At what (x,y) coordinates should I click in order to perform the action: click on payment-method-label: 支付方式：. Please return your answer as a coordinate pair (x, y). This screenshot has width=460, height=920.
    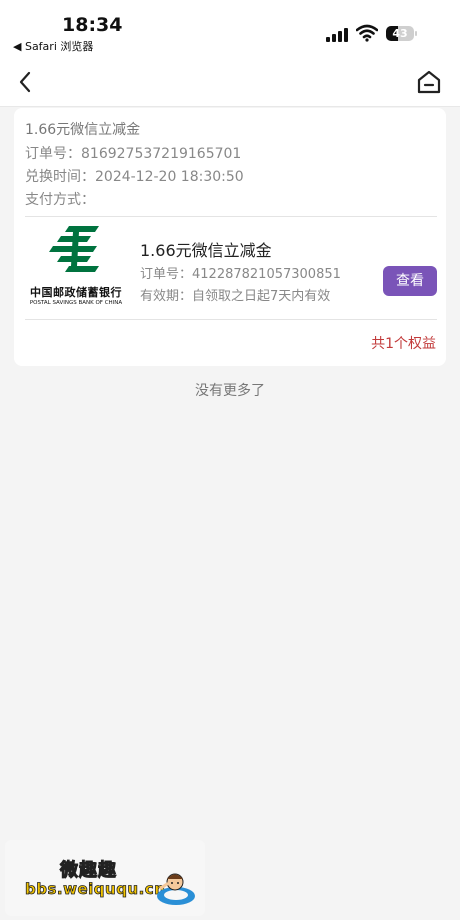
    Looking at the image, I should click on (60, 200).